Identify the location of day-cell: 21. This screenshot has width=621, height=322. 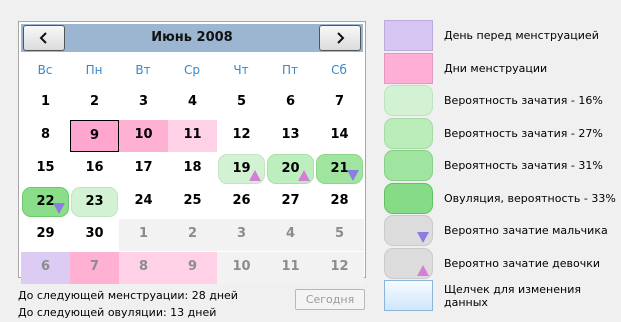
(339, 169).